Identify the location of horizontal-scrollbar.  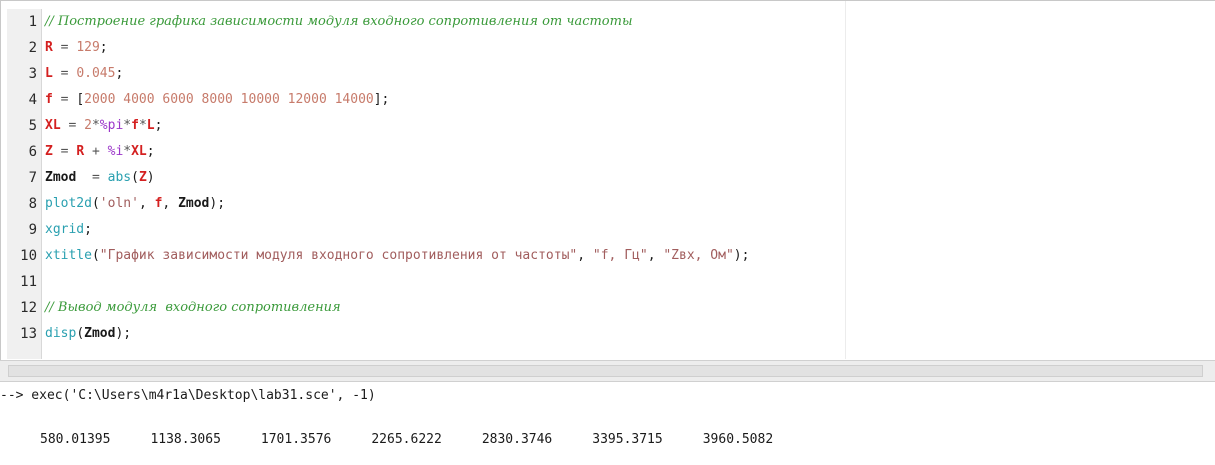
(605, 371).